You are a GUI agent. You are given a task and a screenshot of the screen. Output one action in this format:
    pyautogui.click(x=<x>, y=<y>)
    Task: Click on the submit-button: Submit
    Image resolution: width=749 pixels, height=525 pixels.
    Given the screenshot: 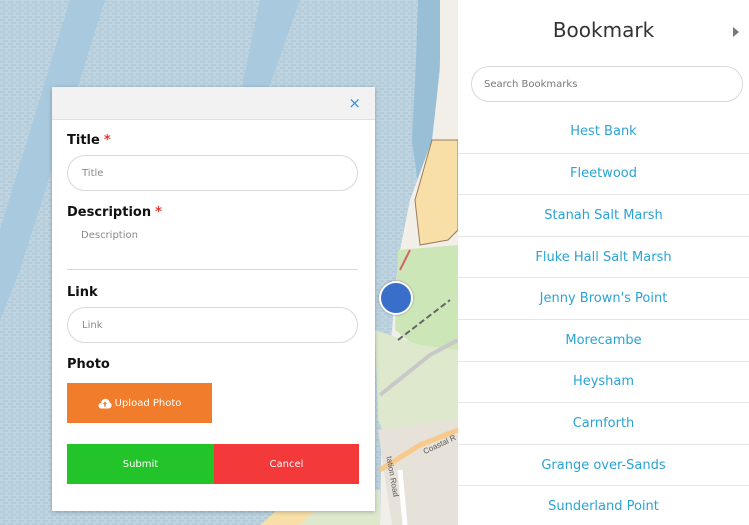 What is the action you would take?
    pyautogui.click(x=140, y=464)
    